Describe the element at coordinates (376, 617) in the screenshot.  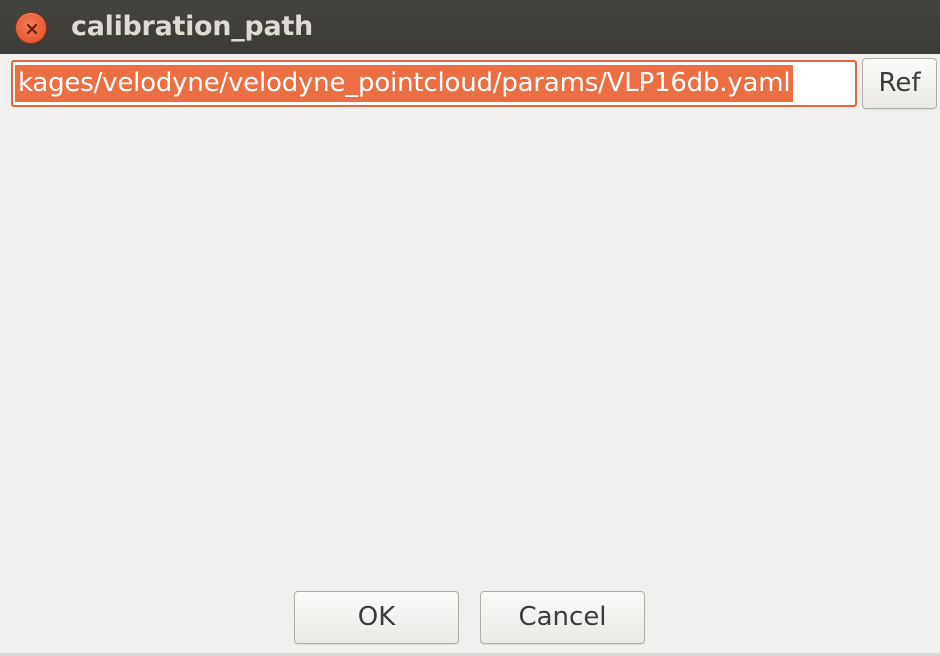
I see `ok-button: OK` at that location.